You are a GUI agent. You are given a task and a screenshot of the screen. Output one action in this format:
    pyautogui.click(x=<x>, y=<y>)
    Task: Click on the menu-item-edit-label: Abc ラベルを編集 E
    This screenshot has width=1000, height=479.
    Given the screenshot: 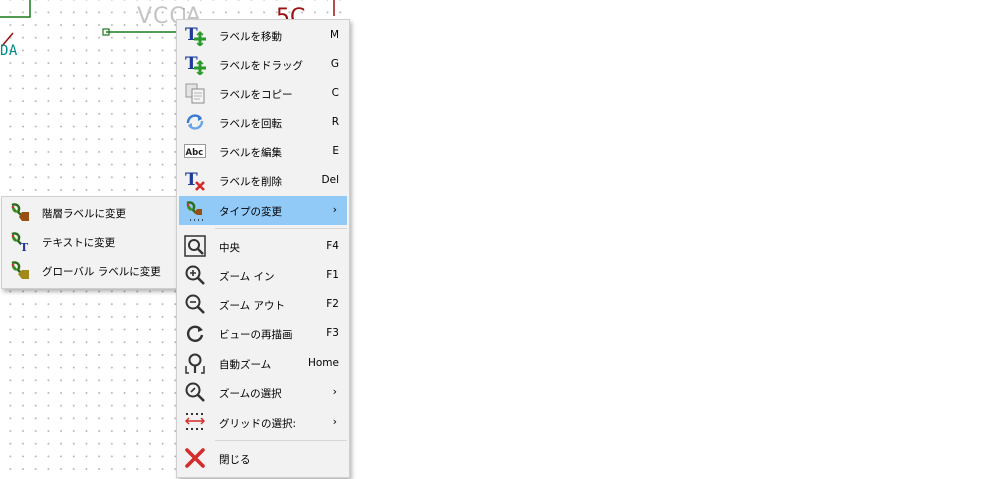 What is the action you would take?
    pyautogui.click(x=263, y=151)
    